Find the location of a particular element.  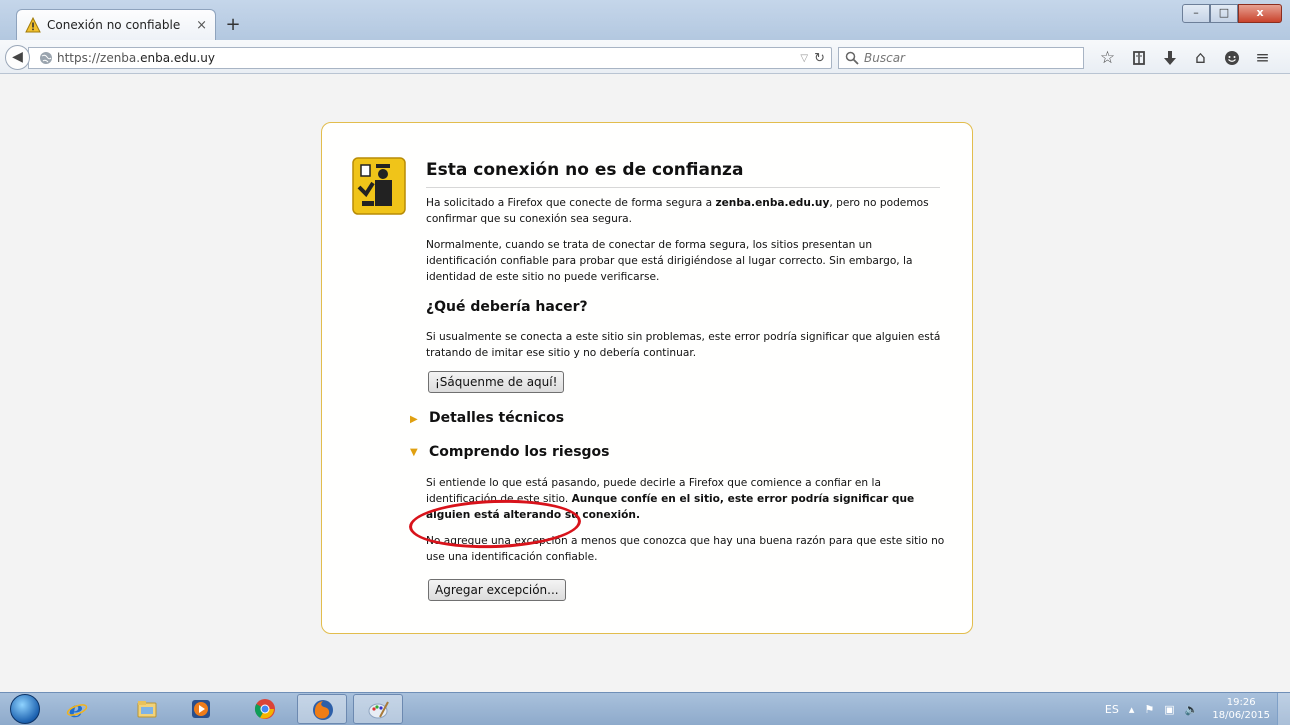

search-bar: Buscar is located at coordinates (961, 58).